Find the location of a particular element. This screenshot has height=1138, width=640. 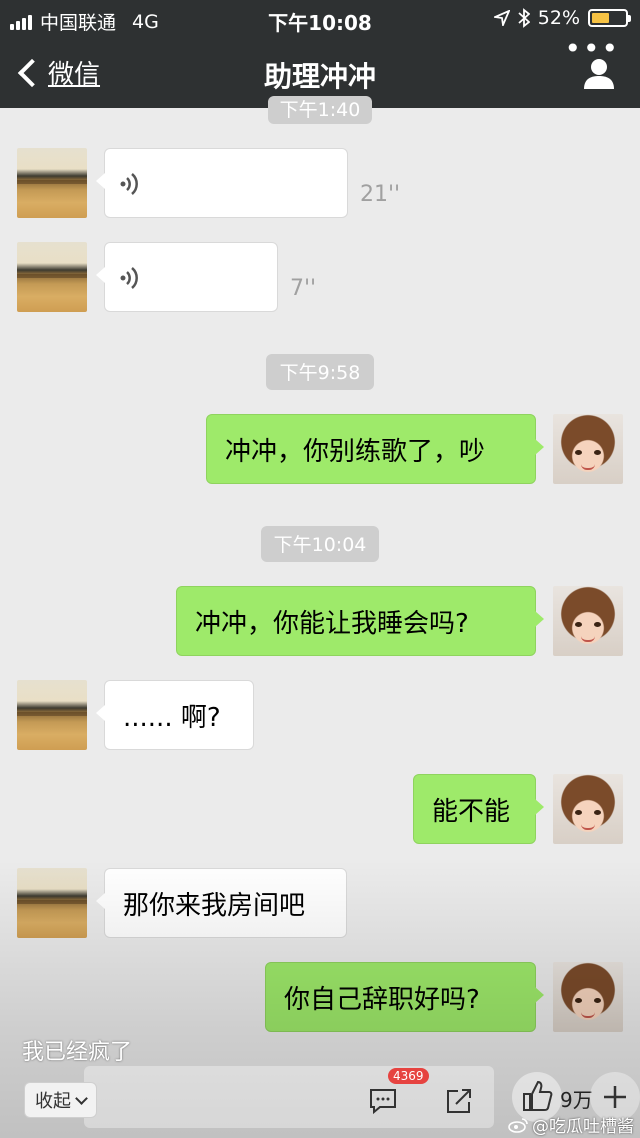

post-caption: 我已经疯了 is located at coordinates (77, 1052).